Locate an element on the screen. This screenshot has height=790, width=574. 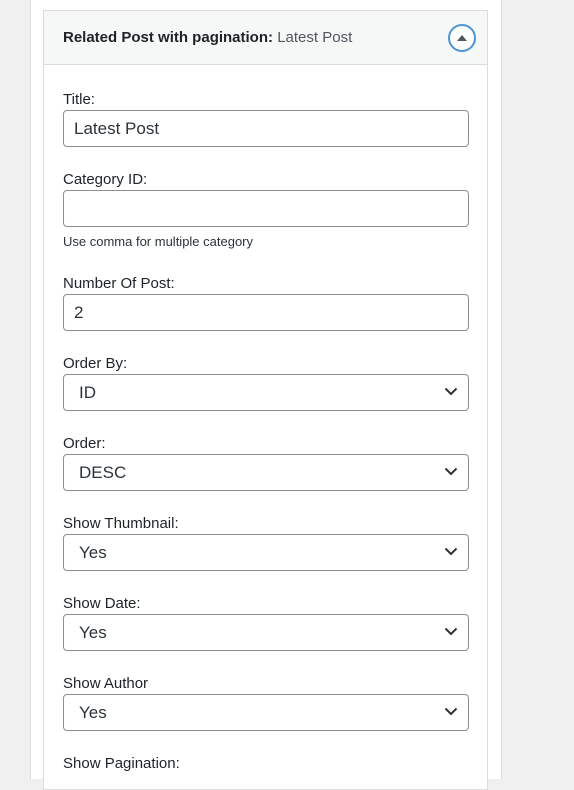
title-input is located at coordinates (266, 128).